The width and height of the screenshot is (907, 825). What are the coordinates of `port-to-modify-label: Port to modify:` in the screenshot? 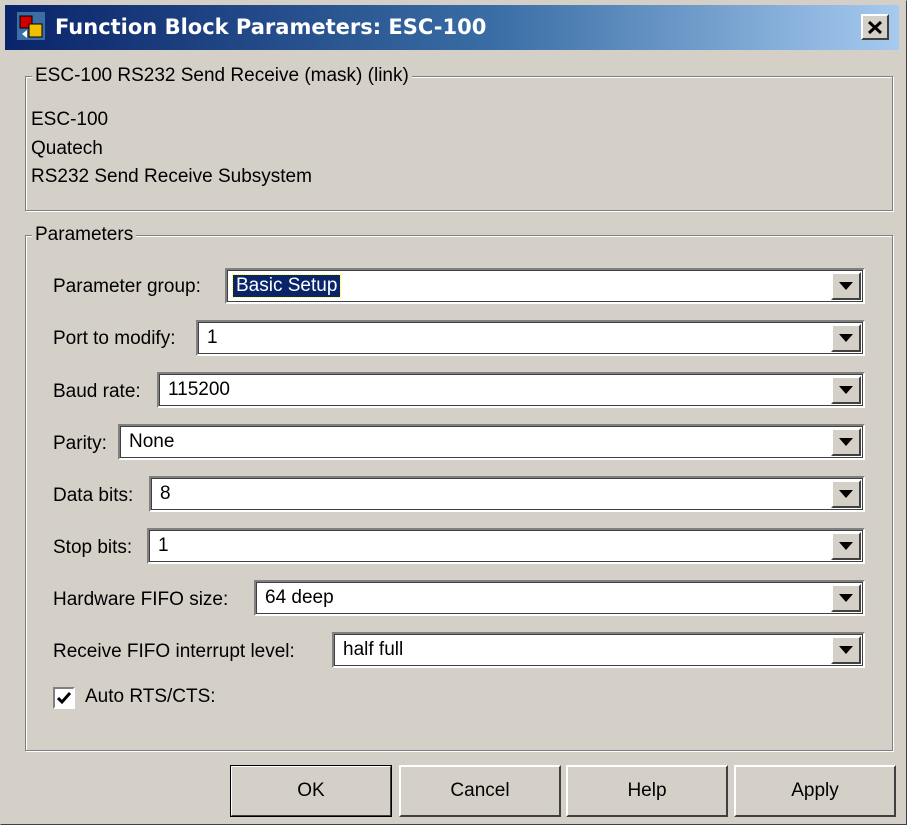 It's located at (114, 338).